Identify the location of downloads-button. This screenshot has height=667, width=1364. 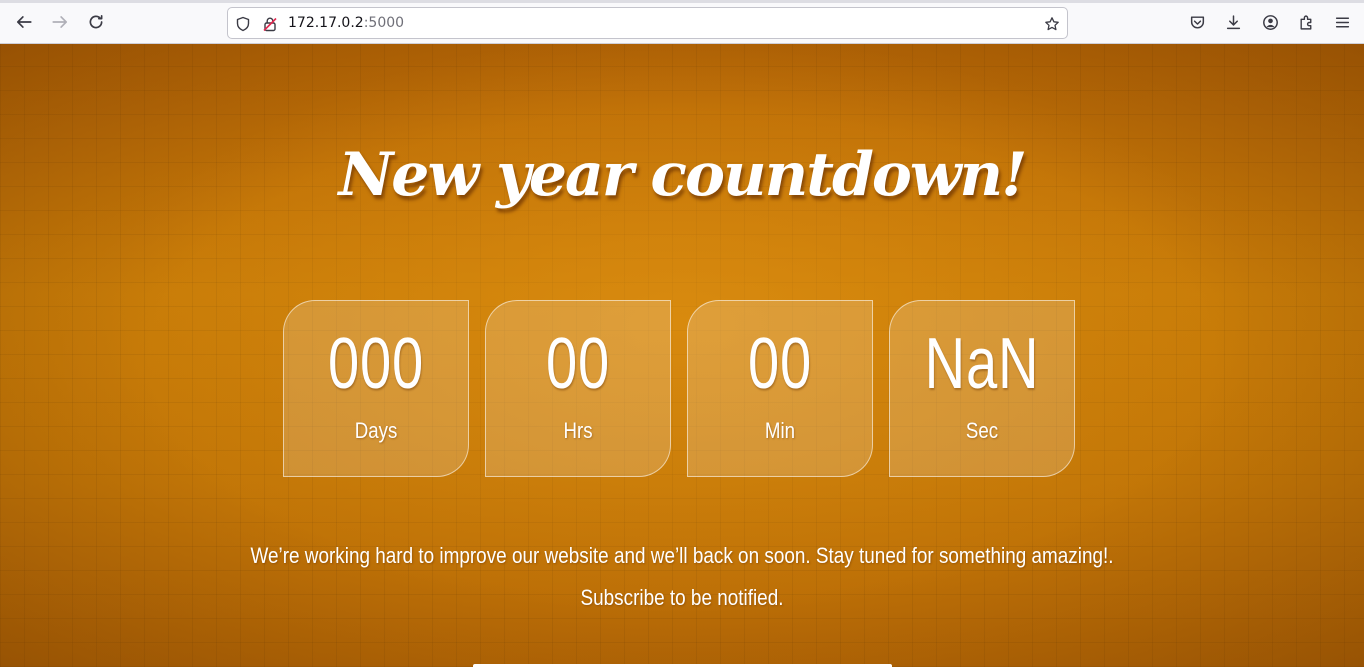
(1233, 22).